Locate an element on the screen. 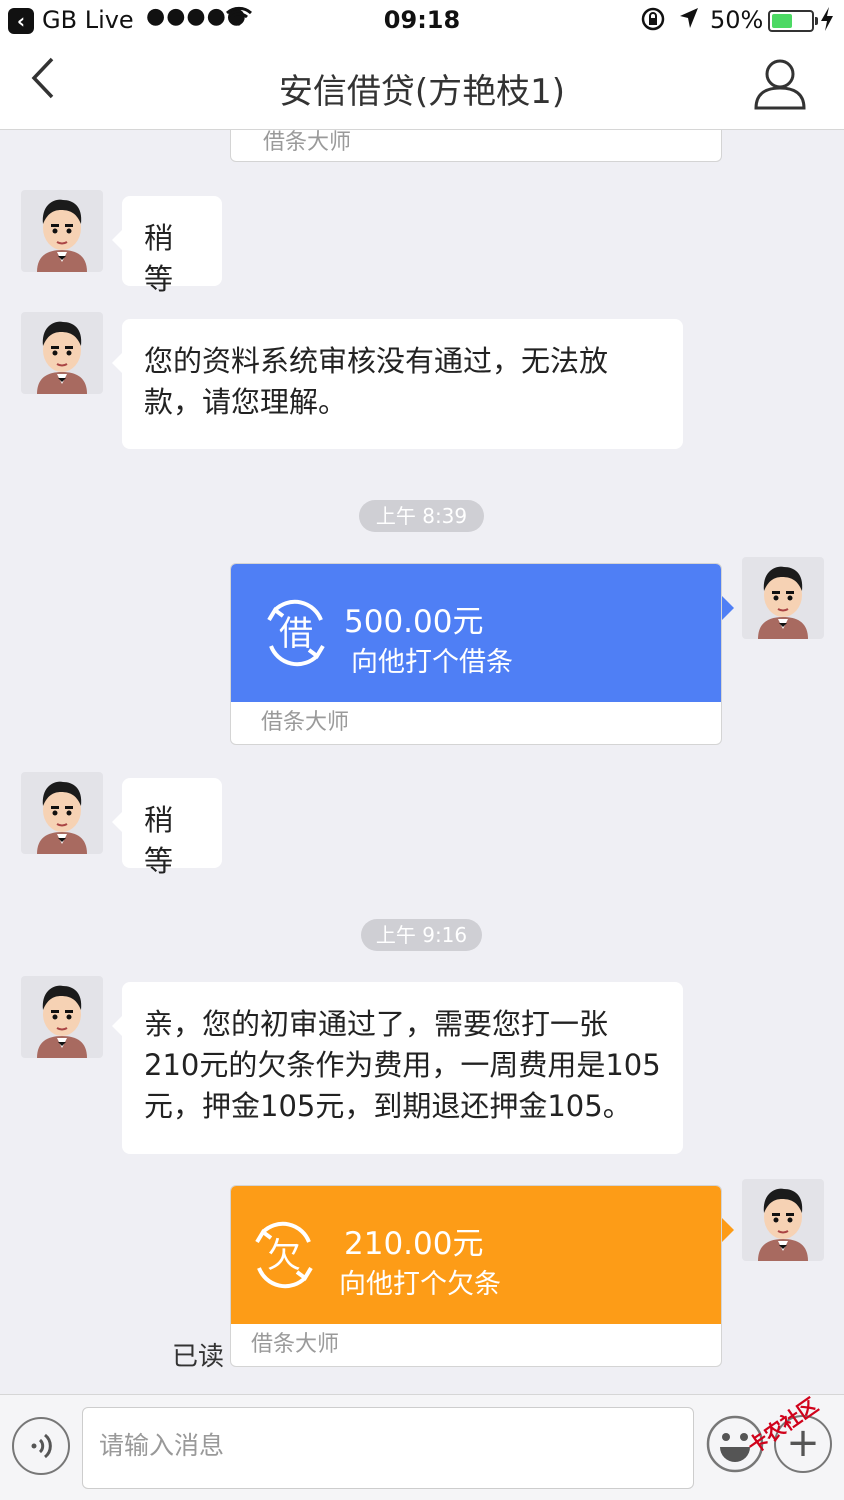  timestamp-pill: 上午 8:39 is located at coordinates (421, 516).